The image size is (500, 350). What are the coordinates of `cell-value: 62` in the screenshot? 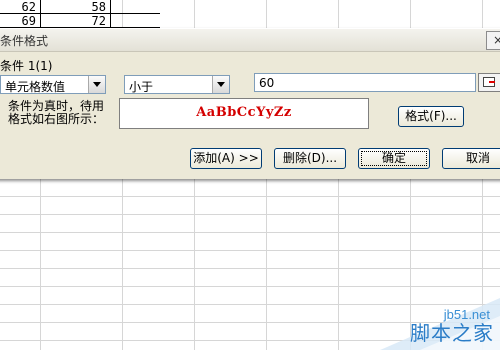 It's located at (18, 7).